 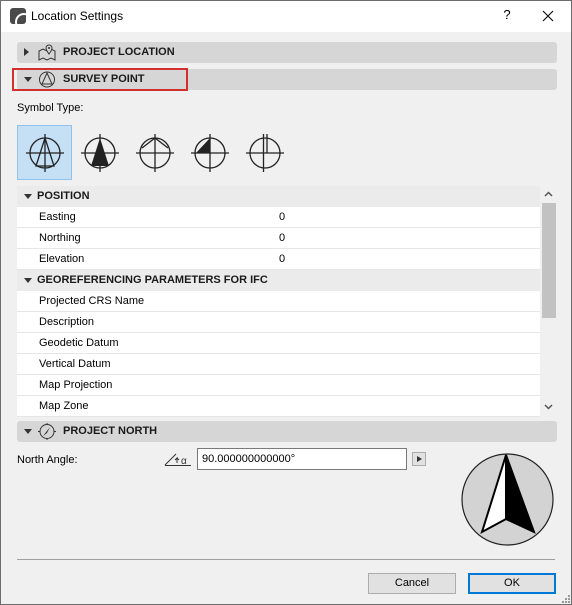 What do you see at coordinates (177, 460) in the screenshot?
I see `angle-icon: α` at bounding box center [177, 460].